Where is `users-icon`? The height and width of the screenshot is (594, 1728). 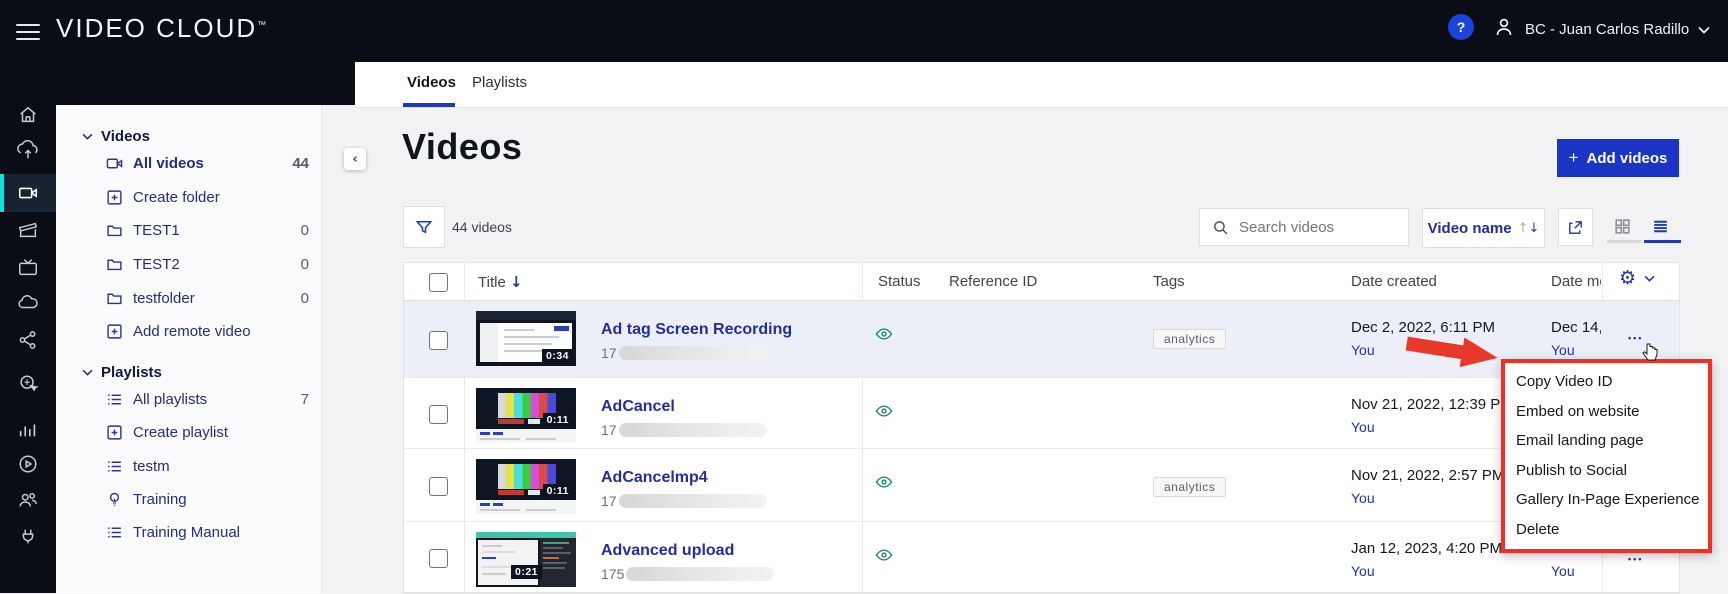 users-icon is located at coordinates (28, 500).